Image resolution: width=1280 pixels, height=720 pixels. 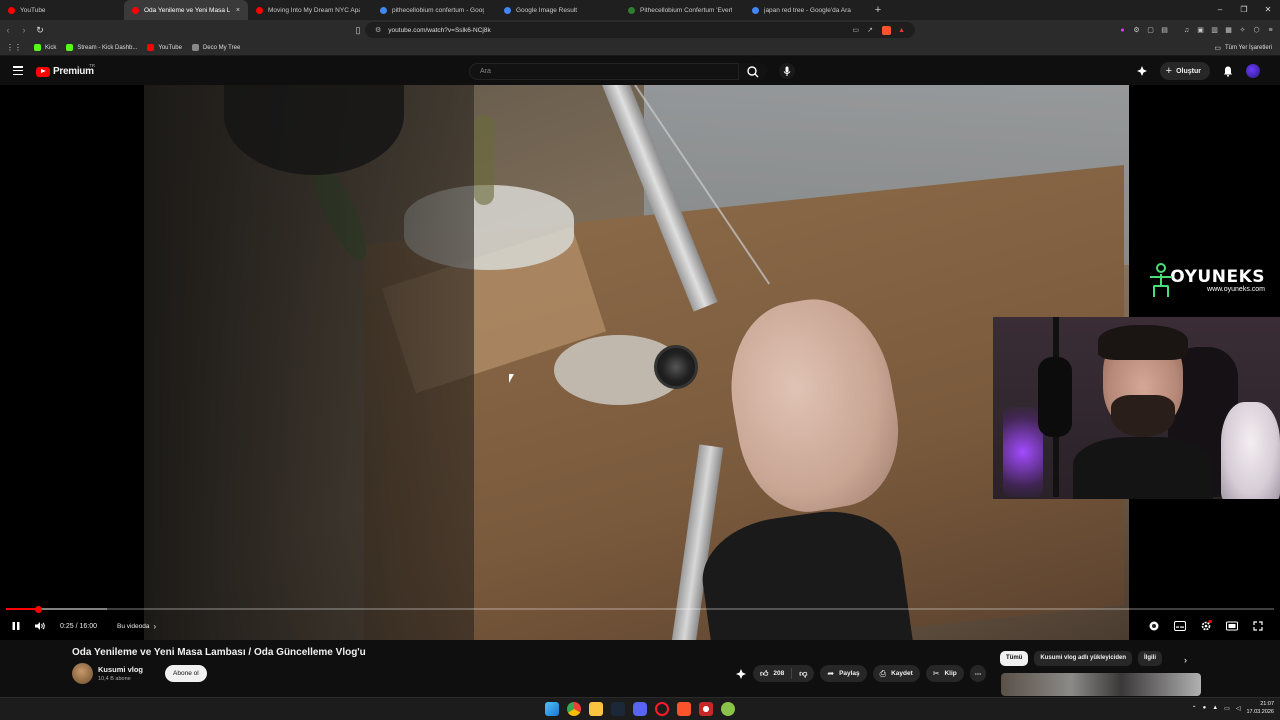 What do you see at coordinates (18, 70) in the screenshot?
I see `guide-menu-icon` at bounding box center [18, 70].